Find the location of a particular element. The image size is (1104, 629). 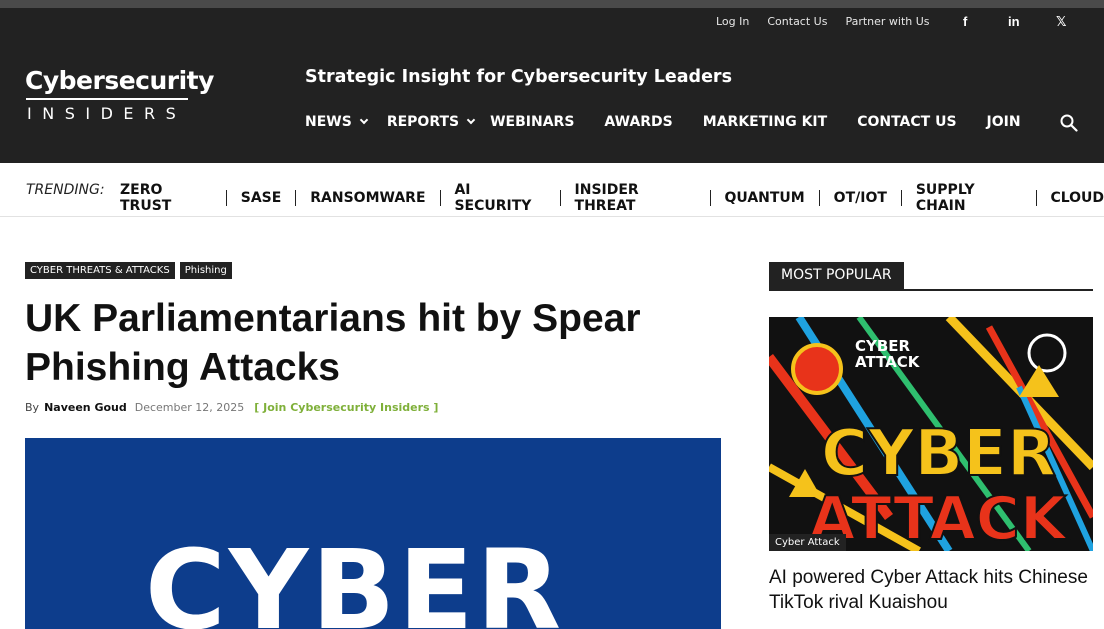

thumb-big-text-2: ATTACK is located at coordinates (939, 517).